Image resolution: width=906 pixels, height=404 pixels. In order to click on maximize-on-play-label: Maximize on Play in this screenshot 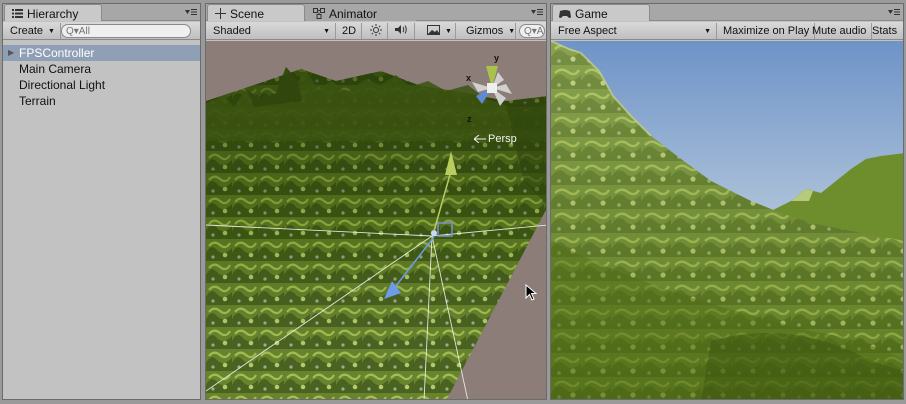, I will do `click(766, 31)`.